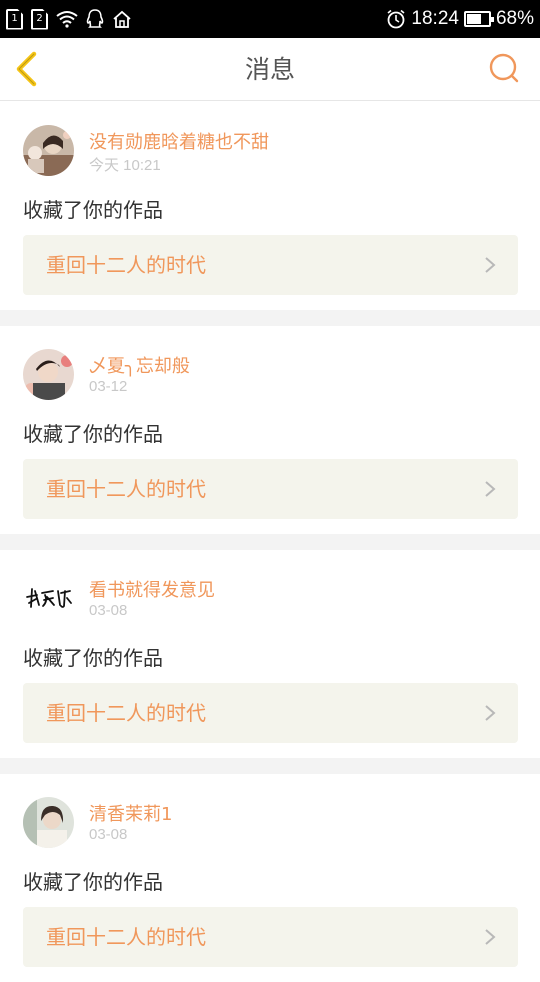 The width and height of the screenshot is (540, 982). I want to click on timestamp: 03-12, so click(108, 386).